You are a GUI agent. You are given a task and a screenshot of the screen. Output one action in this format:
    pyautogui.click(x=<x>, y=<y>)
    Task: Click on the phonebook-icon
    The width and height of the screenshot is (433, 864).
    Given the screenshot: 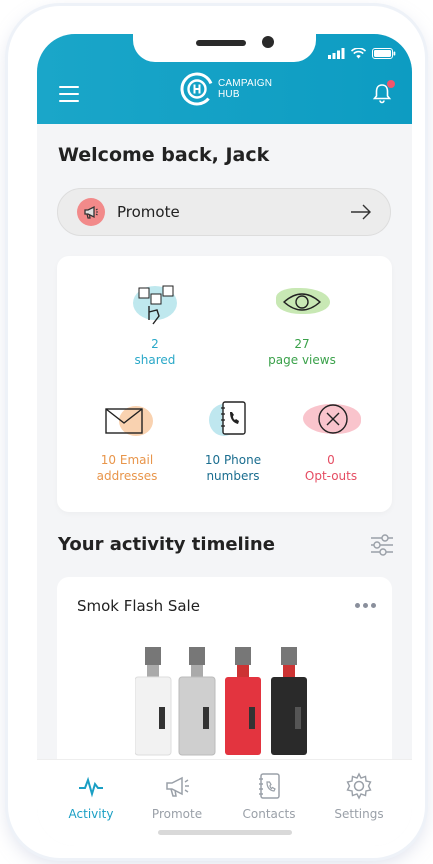 What is the action you would take?
    pyautogui.click(x=233, y=423)
    